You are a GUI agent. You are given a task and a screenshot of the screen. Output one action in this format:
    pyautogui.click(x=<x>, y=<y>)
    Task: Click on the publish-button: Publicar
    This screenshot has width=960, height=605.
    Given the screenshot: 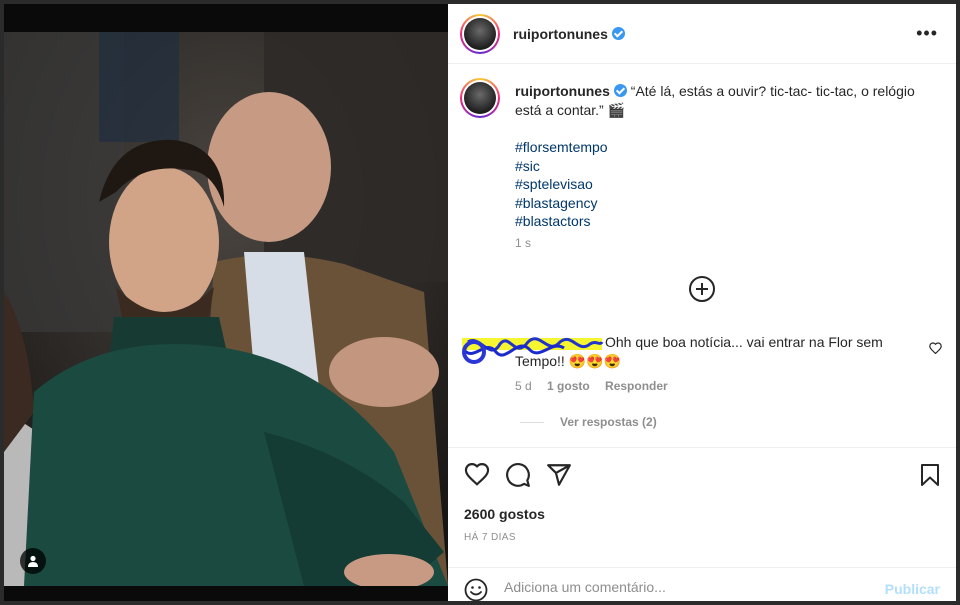 What is the action you would take?
    pyautogui.click(x=912, y=589)
    